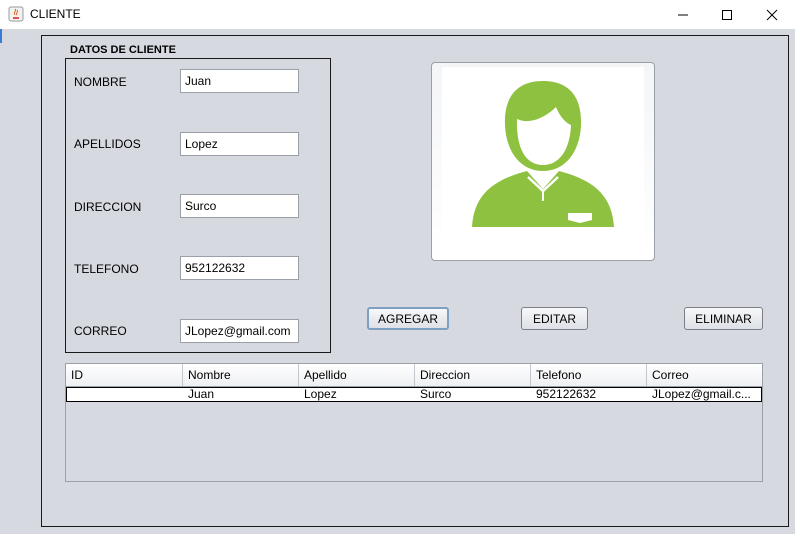  Describe the element at coordinates (723, 318) in the screenshot. I see `delete-button: ELIMINAR` at that location.